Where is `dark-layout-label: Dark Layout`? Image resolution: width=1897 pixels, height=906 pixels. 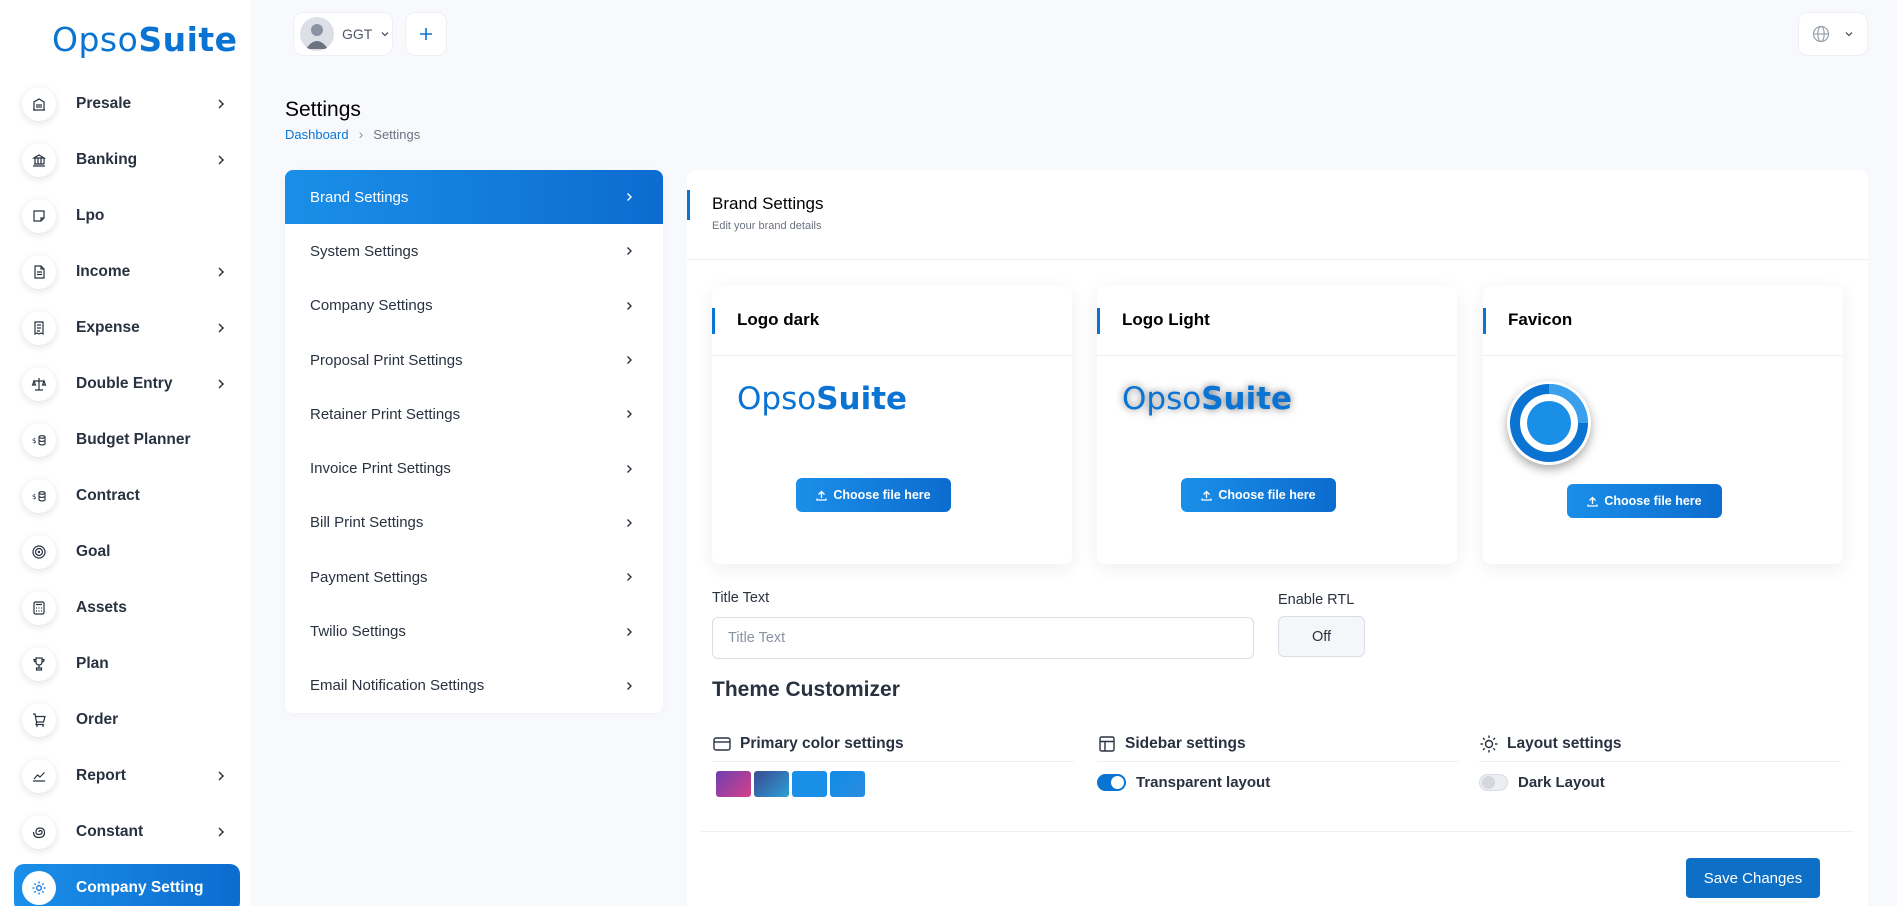 dark-layout-label: Dark Layout is located at coordinates (1561, 782).